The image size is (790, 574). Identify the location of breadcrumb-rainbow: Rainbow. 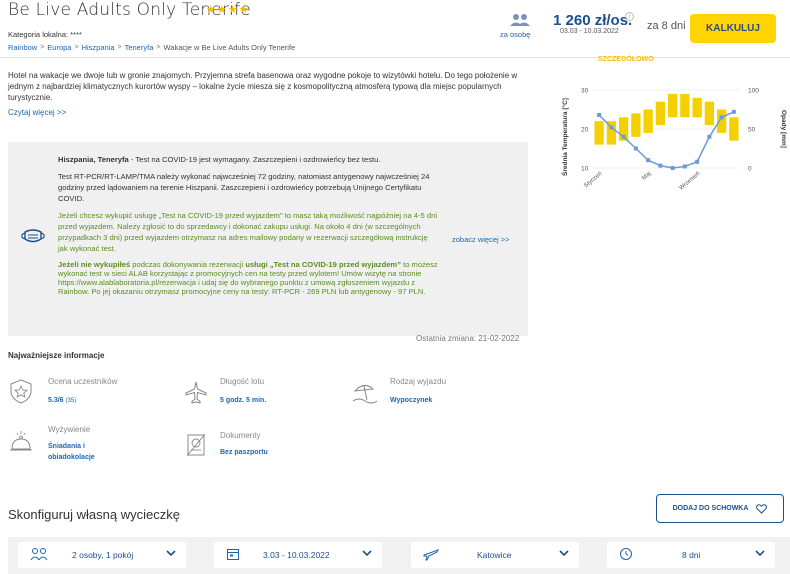
(22, 47).